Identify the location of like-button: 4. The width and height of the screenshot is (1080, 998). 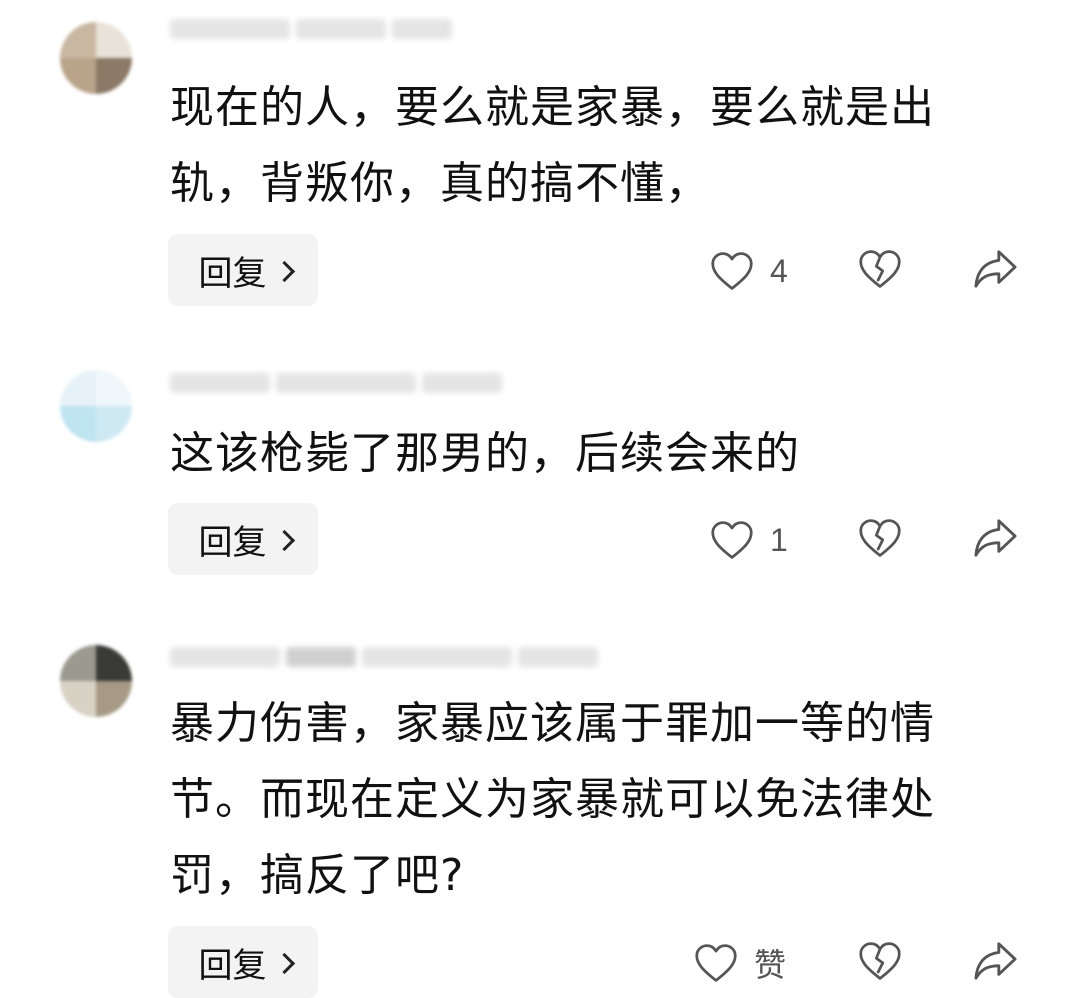
(749, 271).